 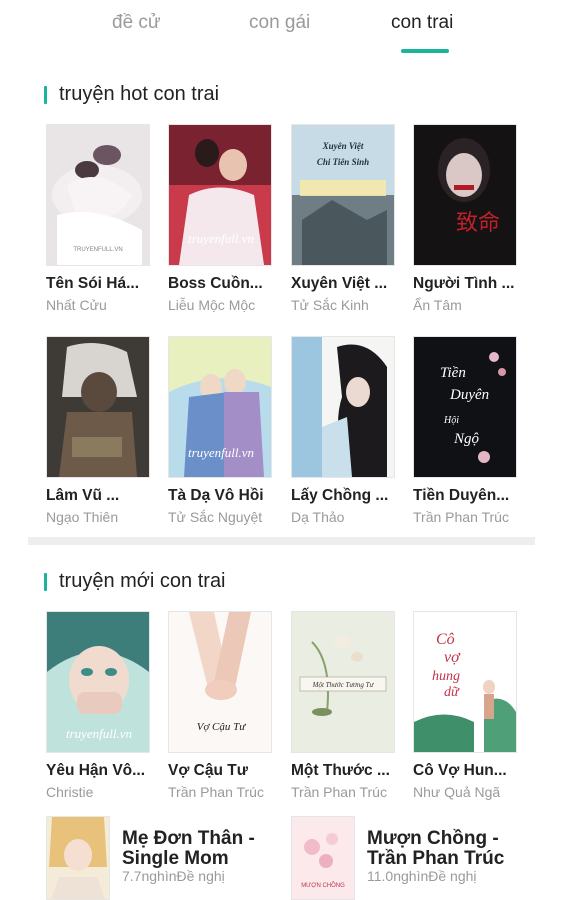 I want to click on book-cover: MƯỢN CHỒNG, so click(x=323, y=858).